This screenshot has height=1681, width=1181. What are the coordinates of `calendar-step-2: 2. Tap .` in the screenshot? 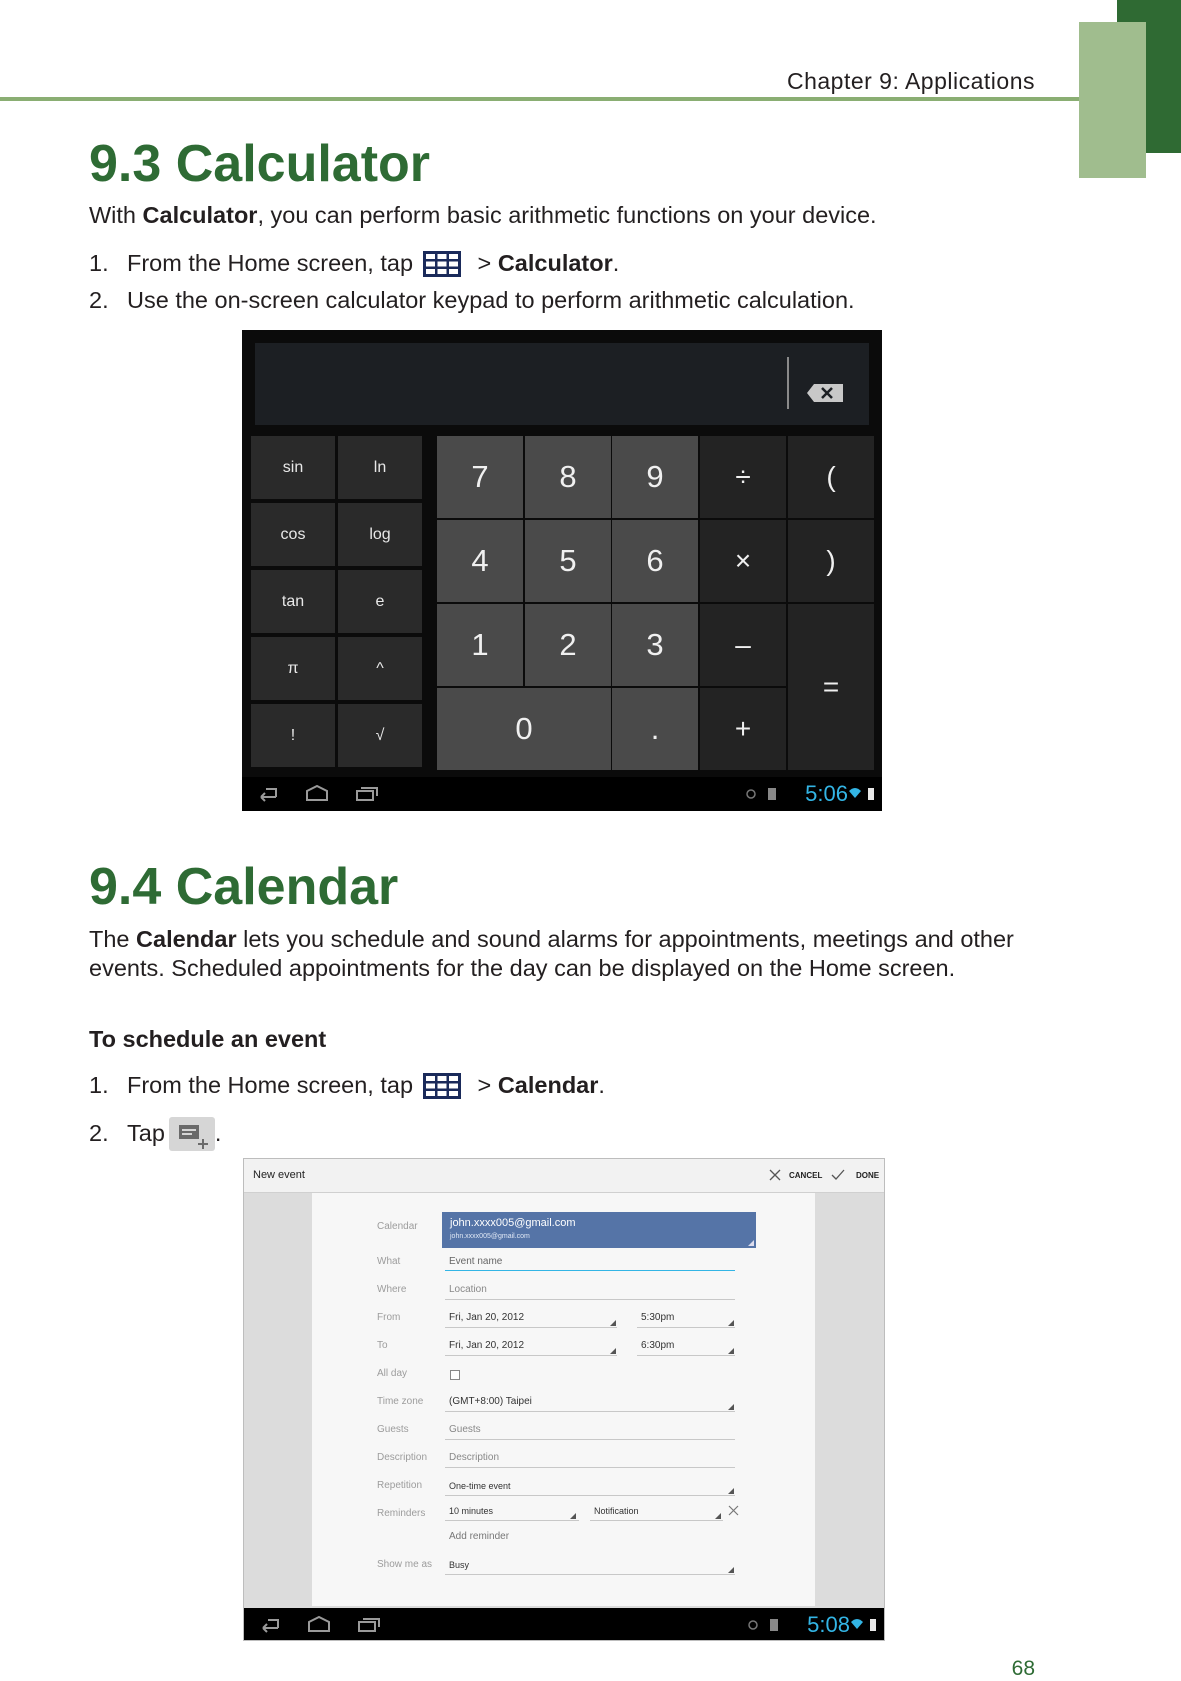 It's located at (155, 1134).